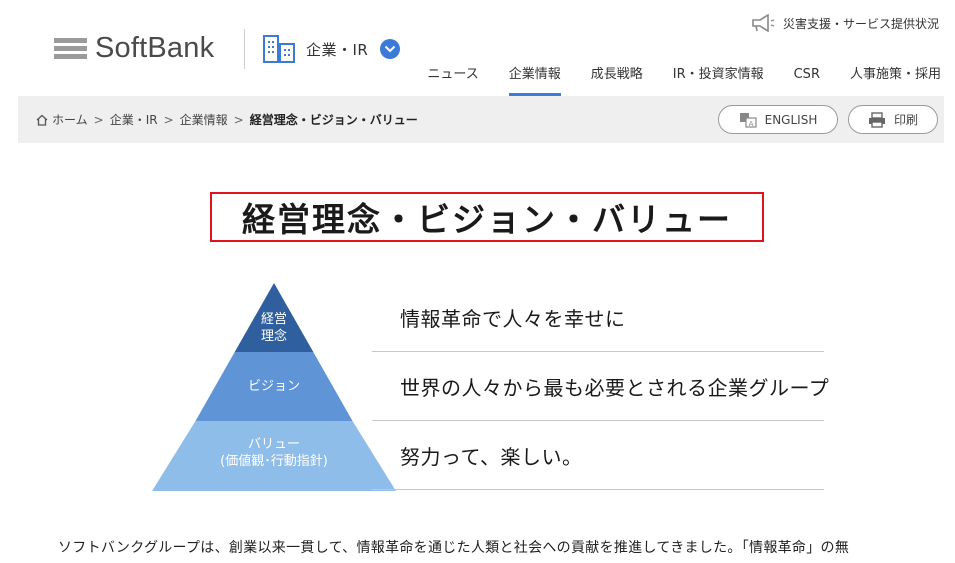  I want to click on print-label: 印刷, so click(905, 120).